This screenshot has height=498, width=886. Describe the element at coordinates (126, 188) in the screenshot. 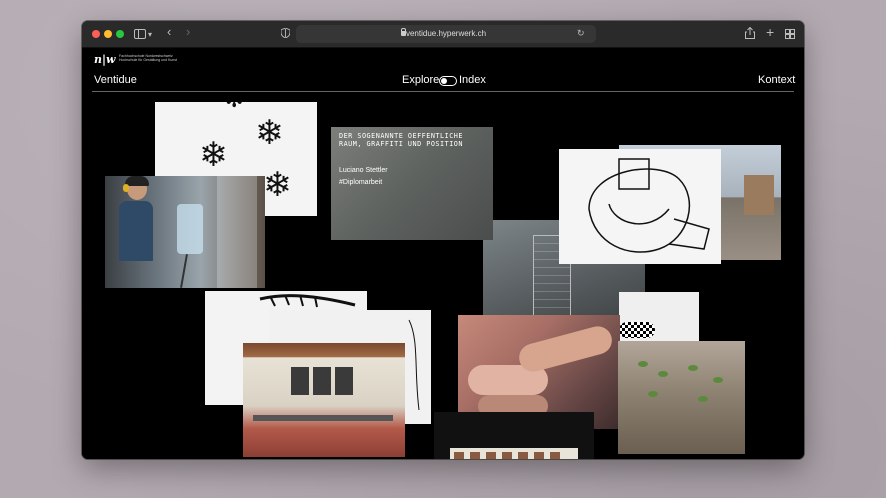

I see `ear-protection` at that location.